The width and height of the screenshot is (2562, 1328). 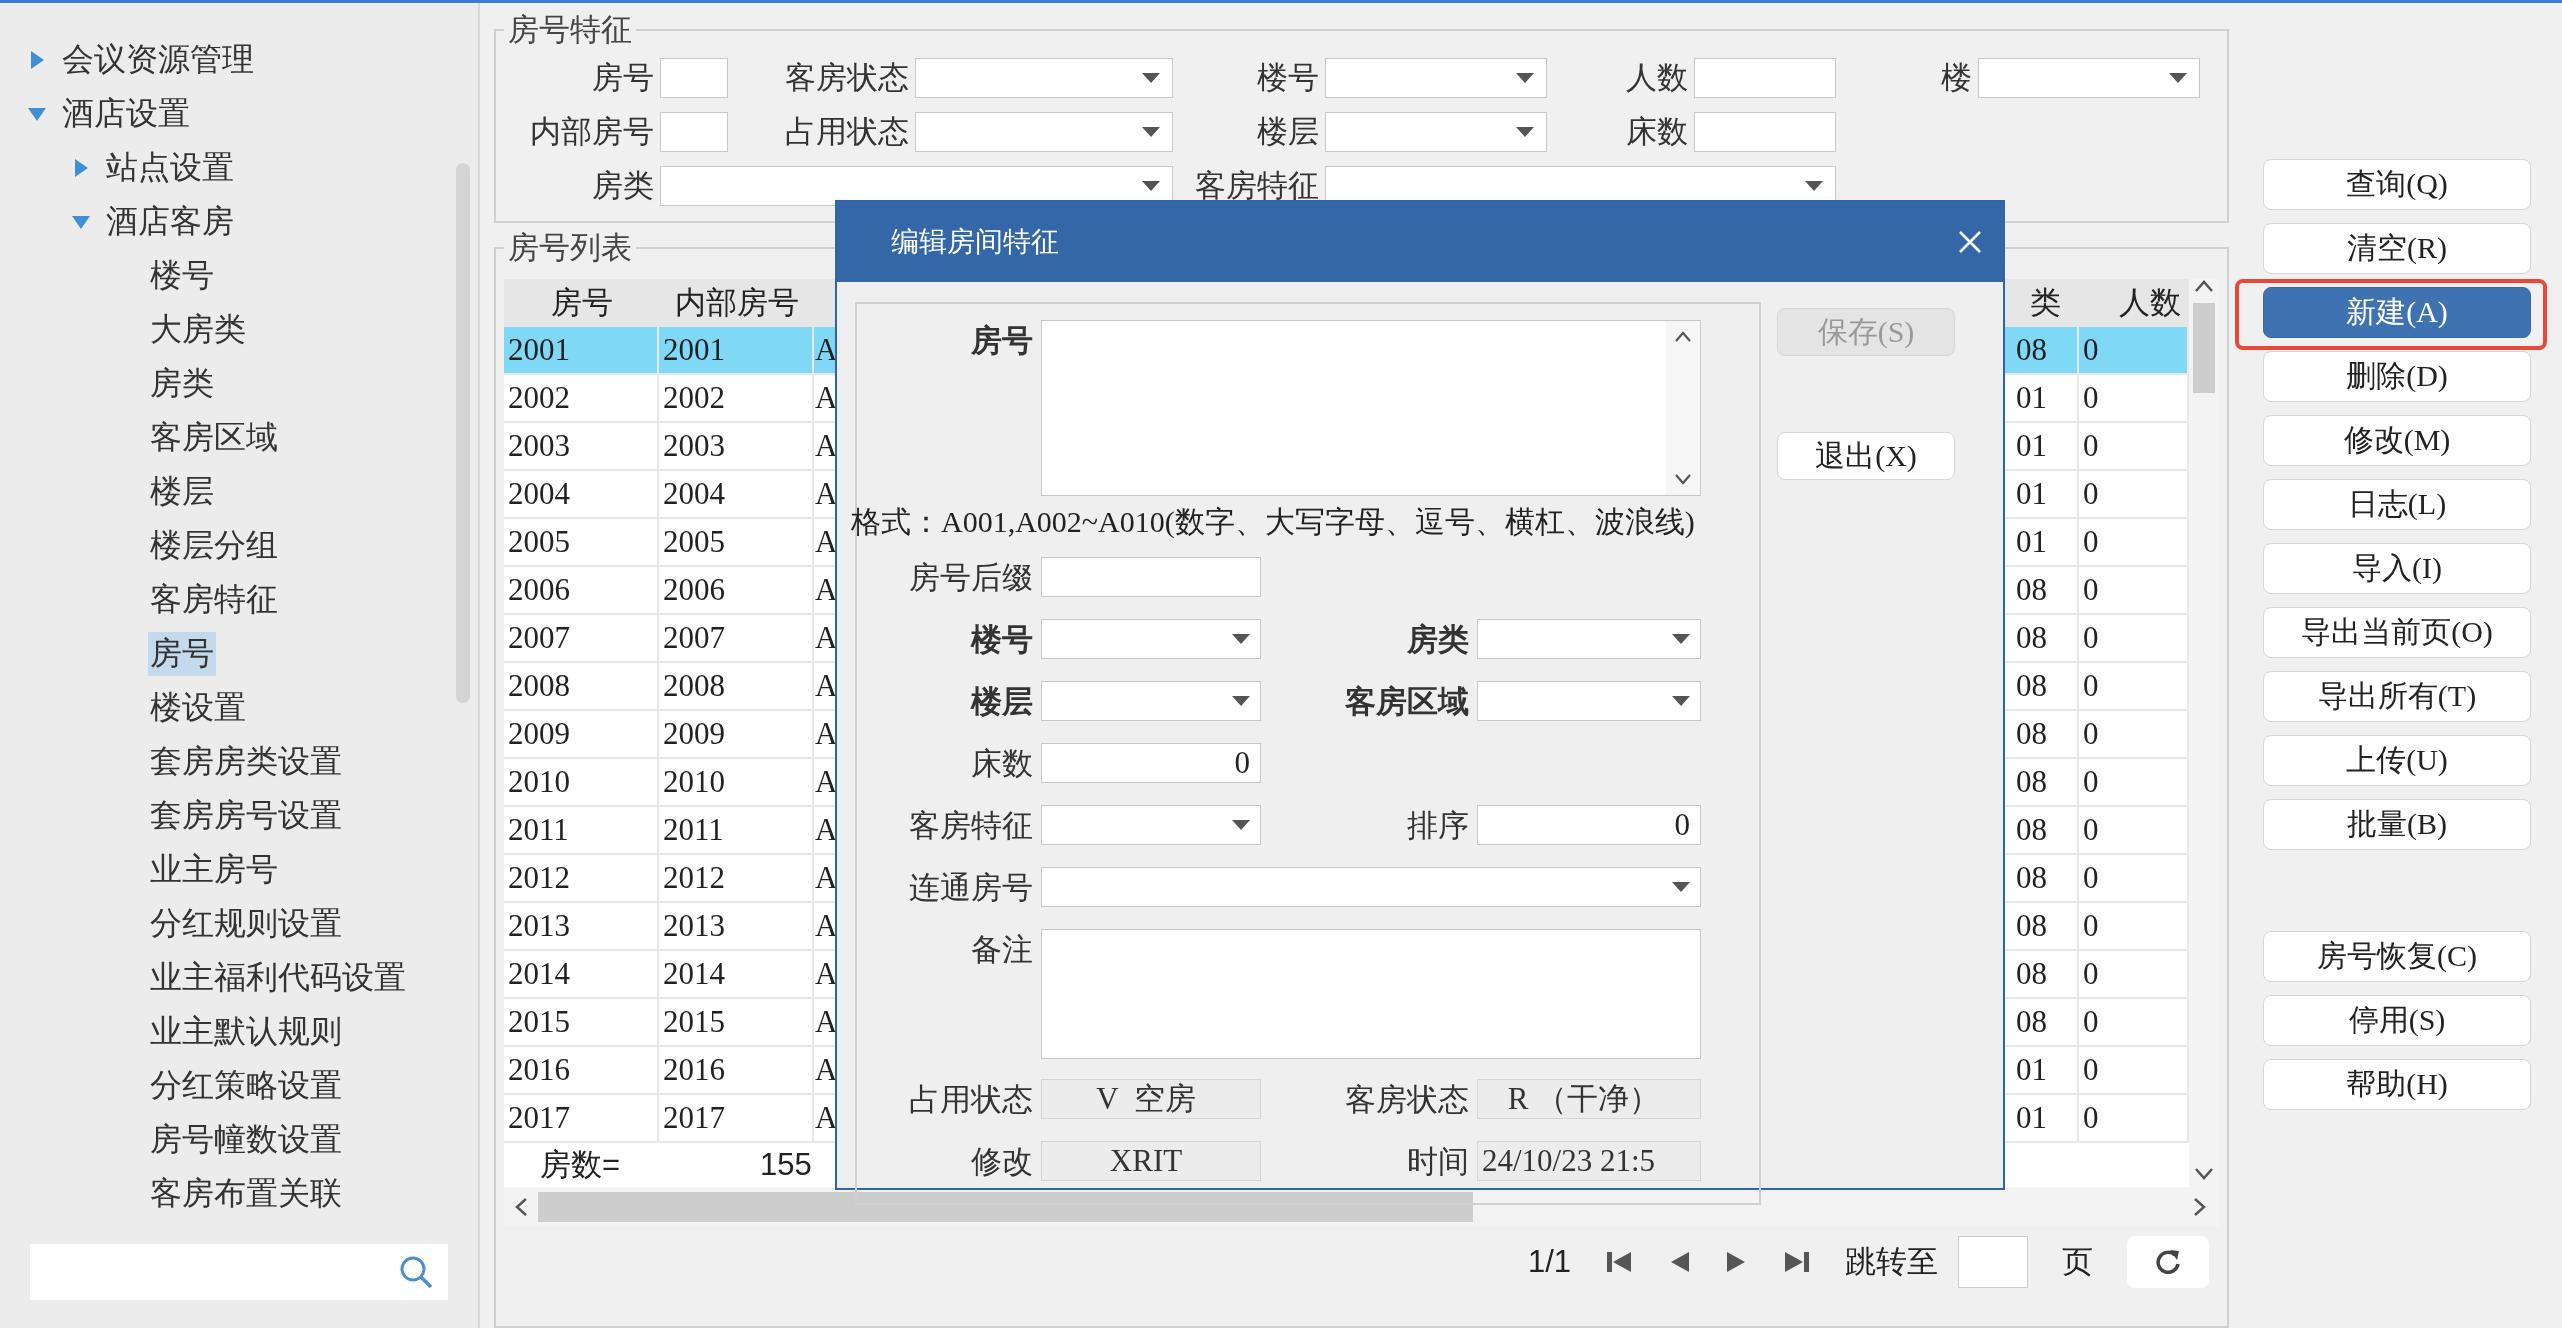 What do you see at coordinates (182, 654) in the screenshot?
I see `tree-item: 房号` at bounding box center [182, 654].